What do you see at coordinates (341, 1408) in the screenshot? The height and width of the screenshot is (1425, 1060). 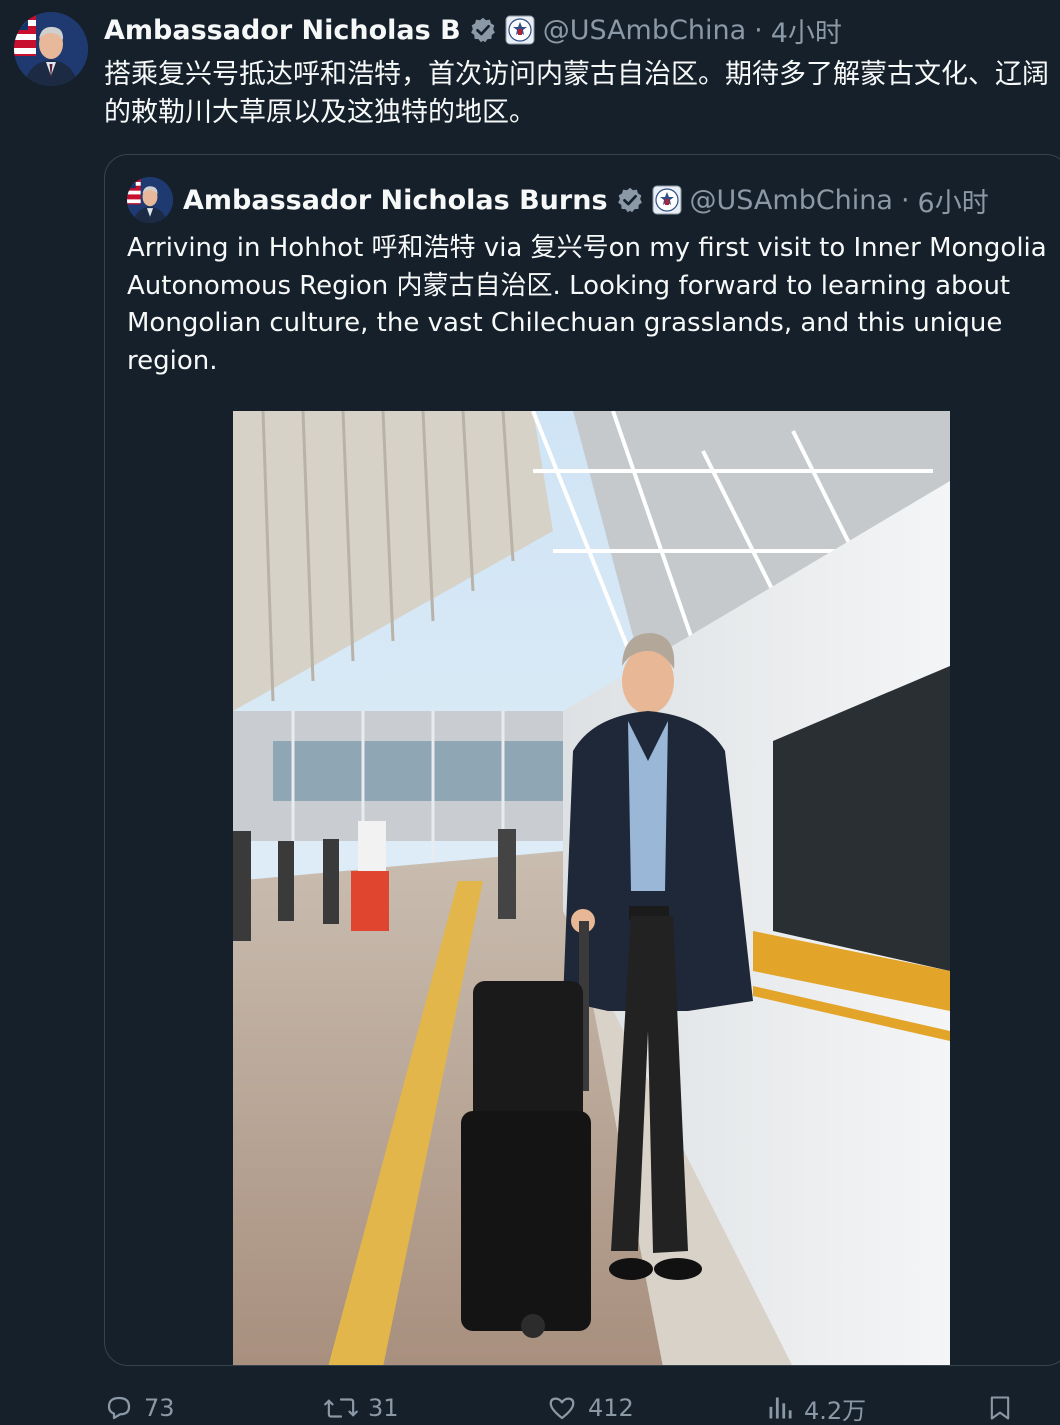 I see `repost-icon` at bounding box center [341, 1408].